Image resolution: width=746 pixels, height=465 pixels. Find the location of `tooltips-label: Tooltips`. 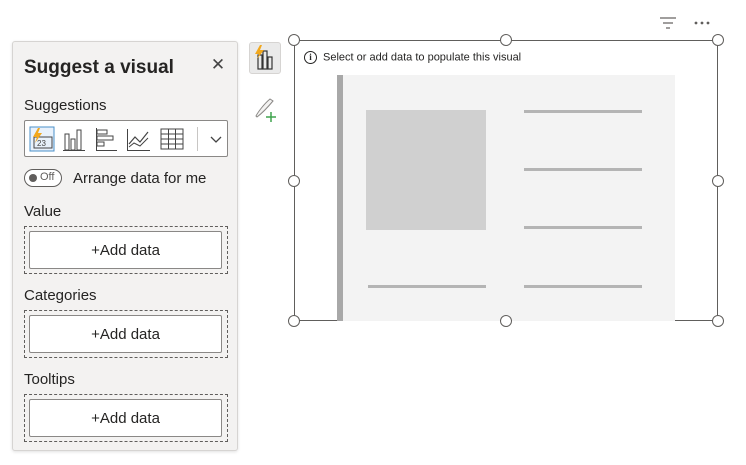

tooltips-label: Tooltips is located at coordinates (49, 379).